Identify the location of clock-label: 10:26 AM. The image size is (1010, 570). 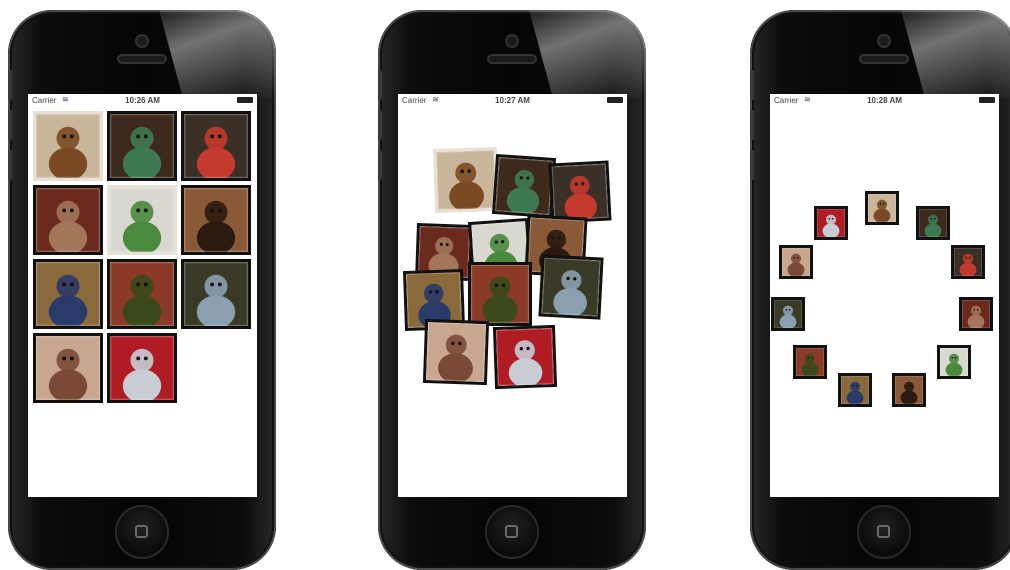
(142, 100).